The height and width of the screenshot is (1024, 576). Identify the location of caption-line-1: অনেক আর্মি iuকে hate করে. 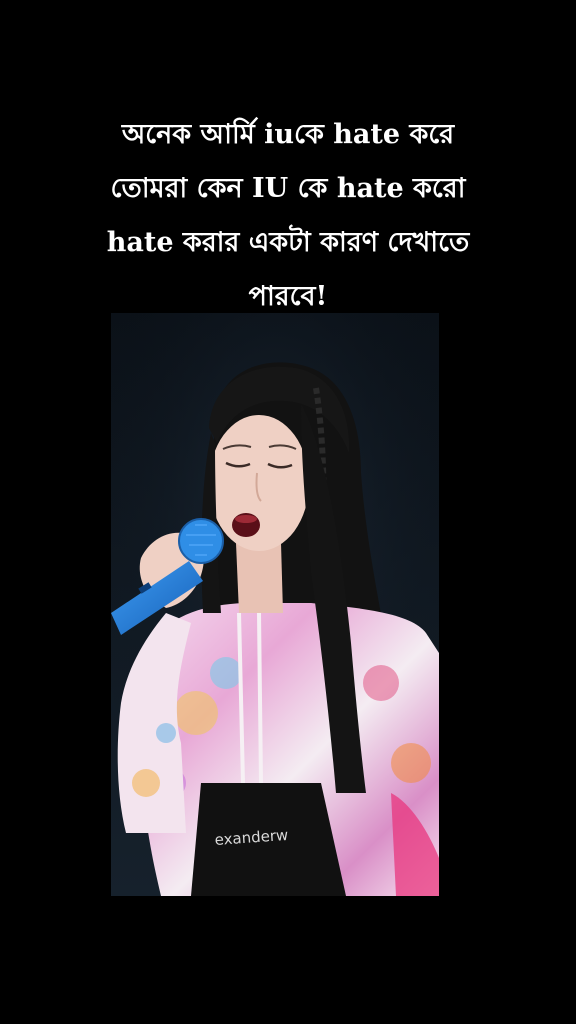
(288, 134).